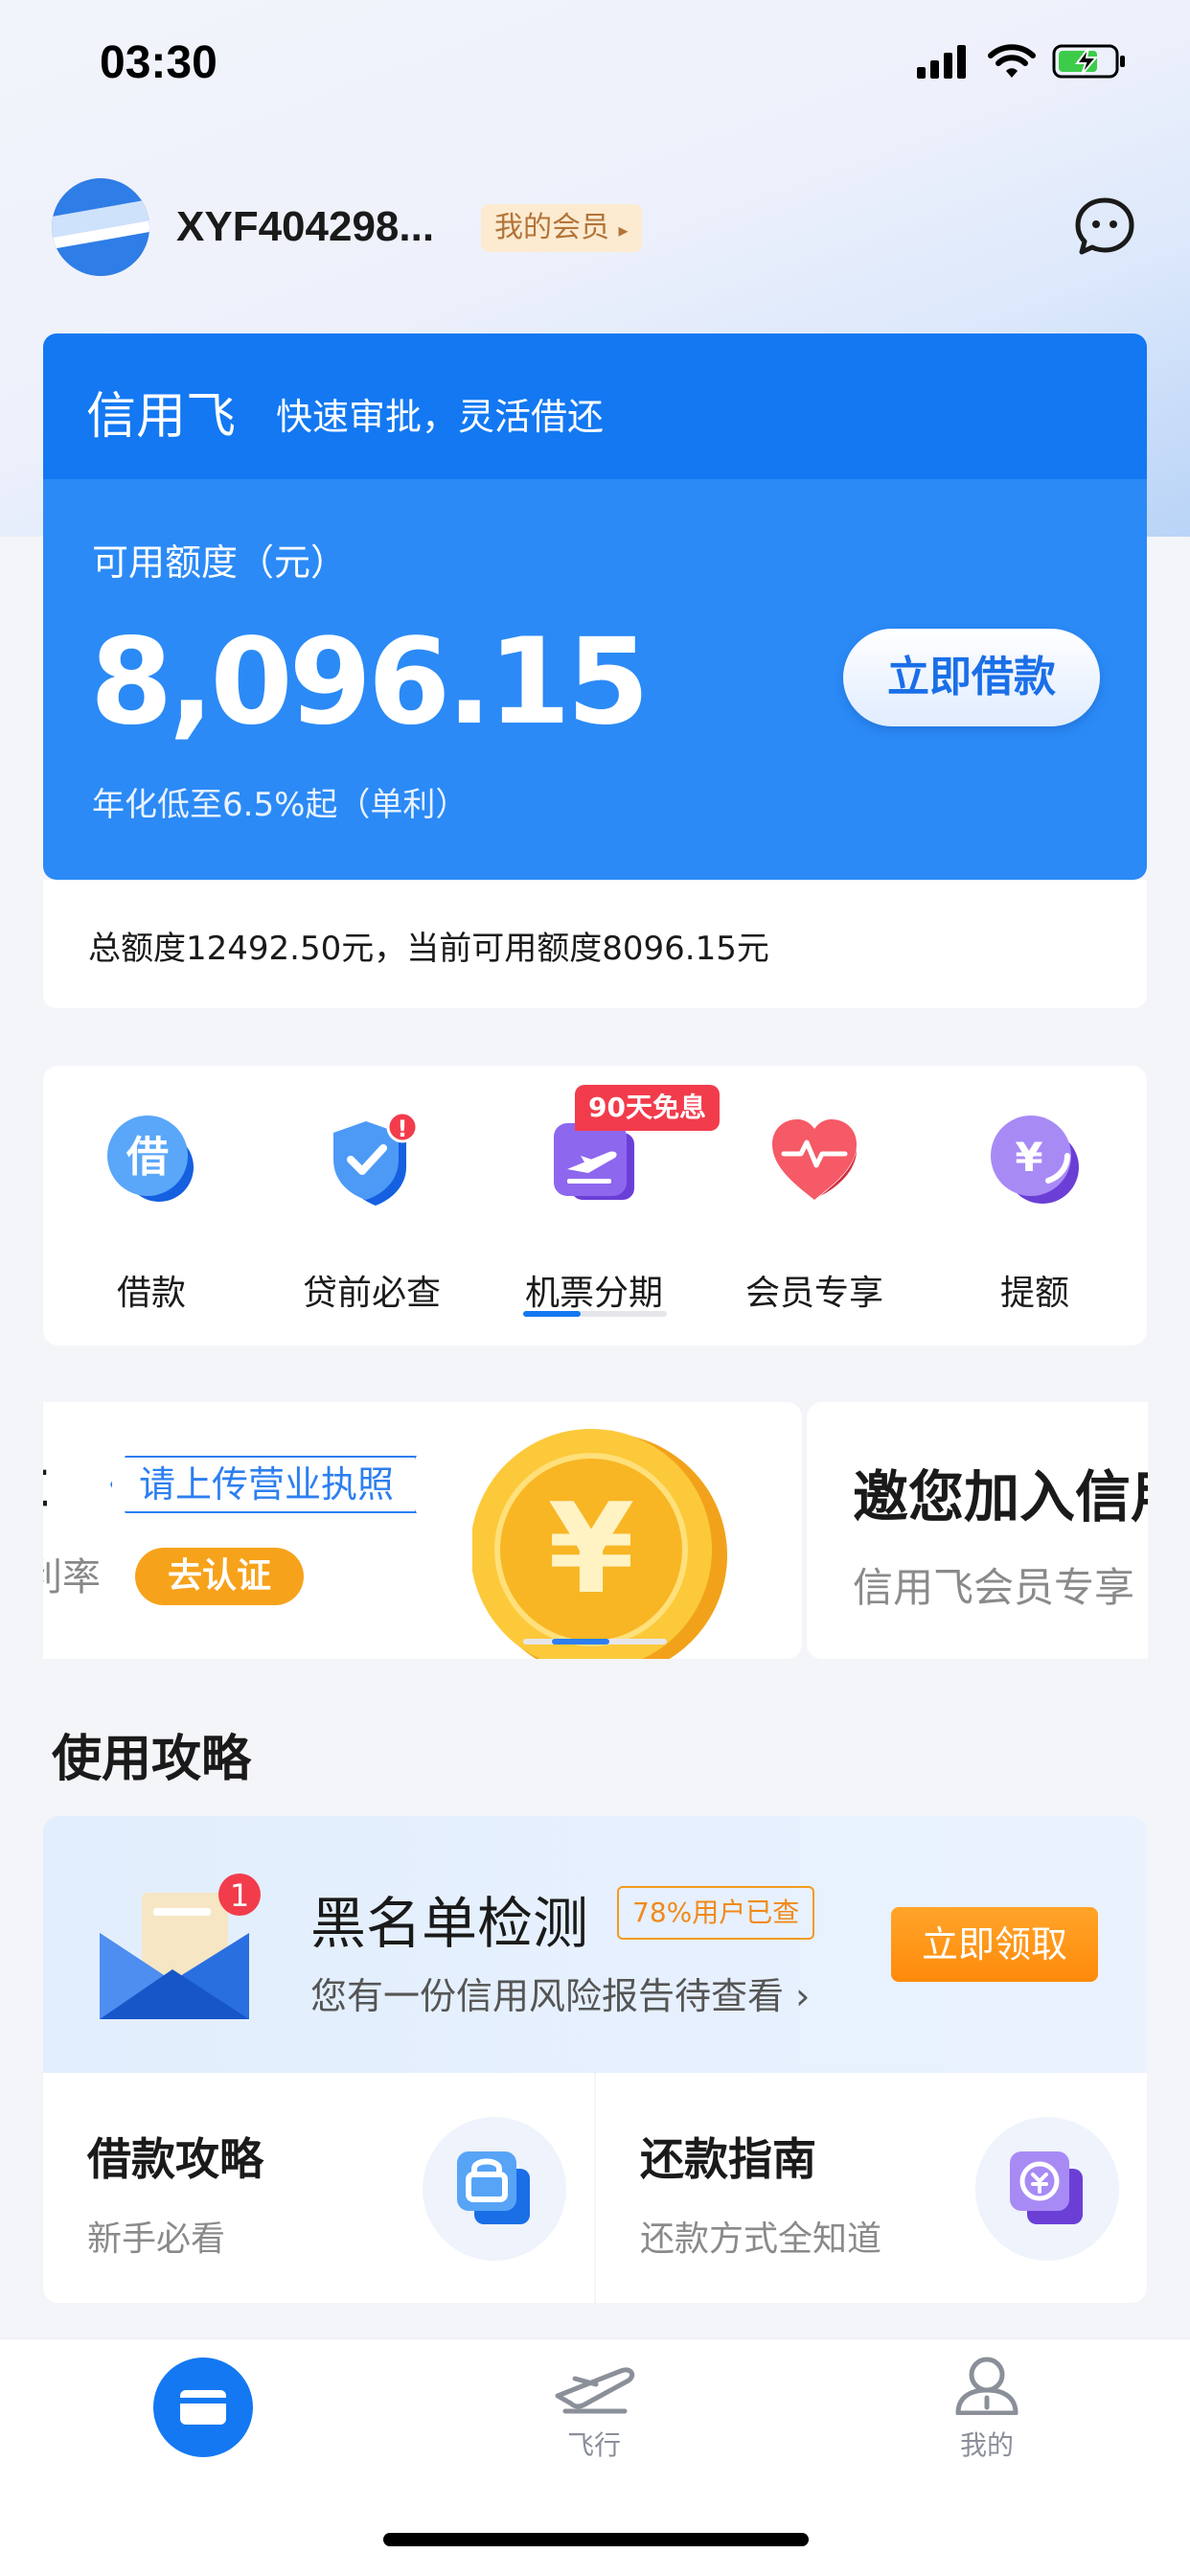  I want to click on tab-home, so click(203, 2407).